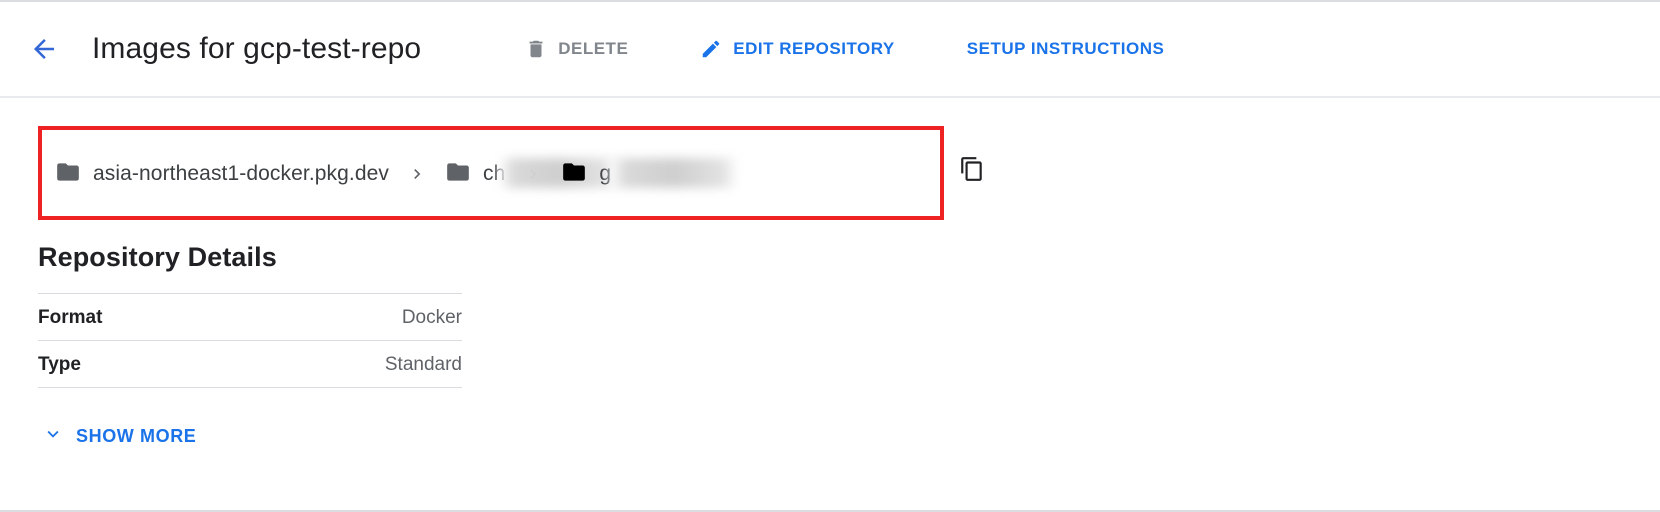 This screenshot has height=512, width=1660. I want to click on page-title: Images for gcp-test-repo, so click(257, 48).